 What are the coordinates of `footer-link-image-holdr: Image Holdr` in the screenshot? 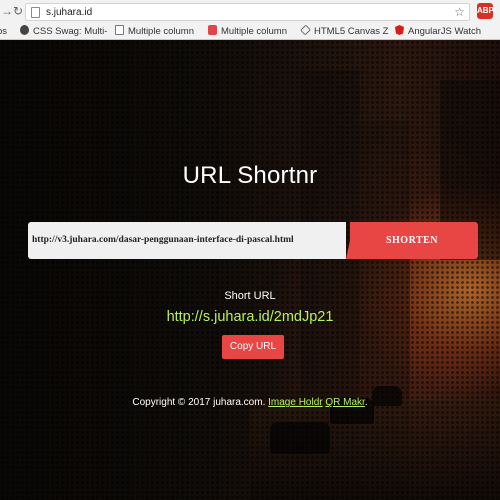 It's located at (295, 402).